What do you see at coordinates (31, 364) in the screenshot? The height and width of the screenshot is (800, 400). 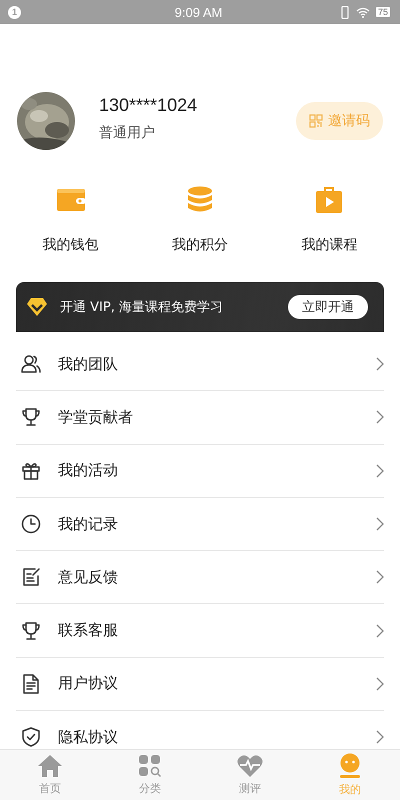 I see `people-icon` at bounding box center [31, 364].